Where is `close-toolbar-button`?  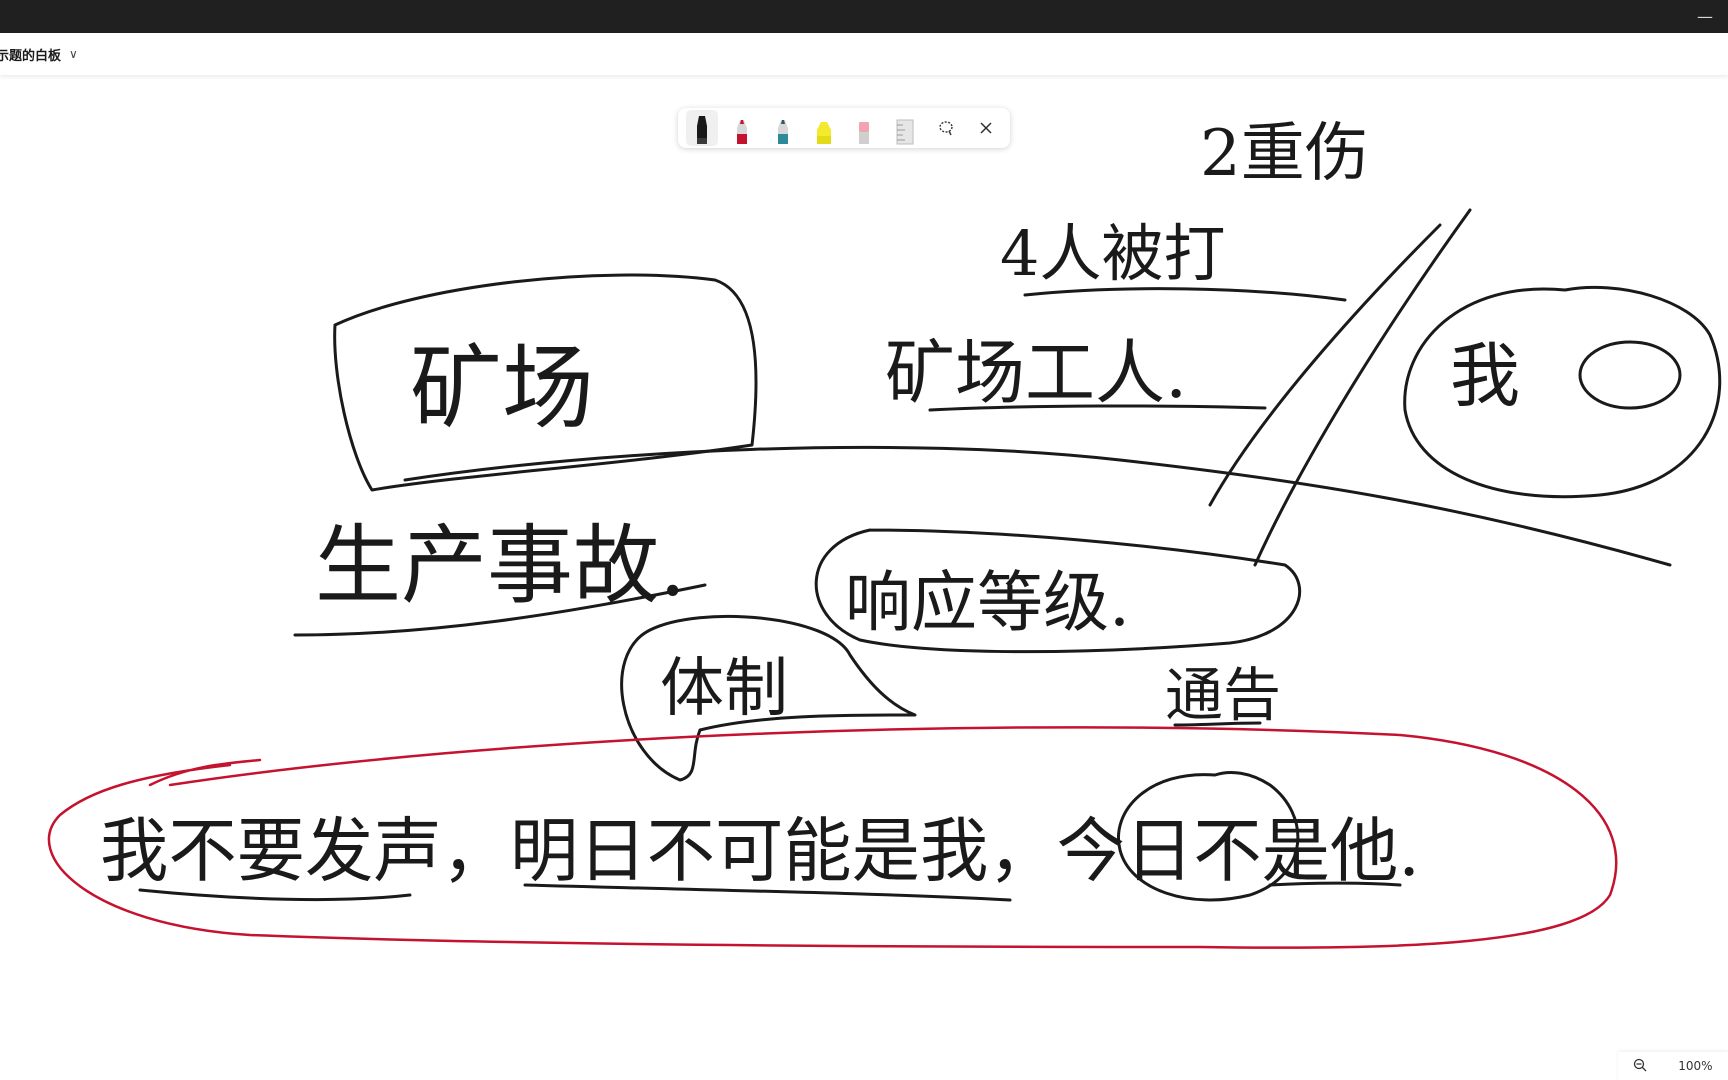
close-toolbar-button is located at coordinates (986, 128).